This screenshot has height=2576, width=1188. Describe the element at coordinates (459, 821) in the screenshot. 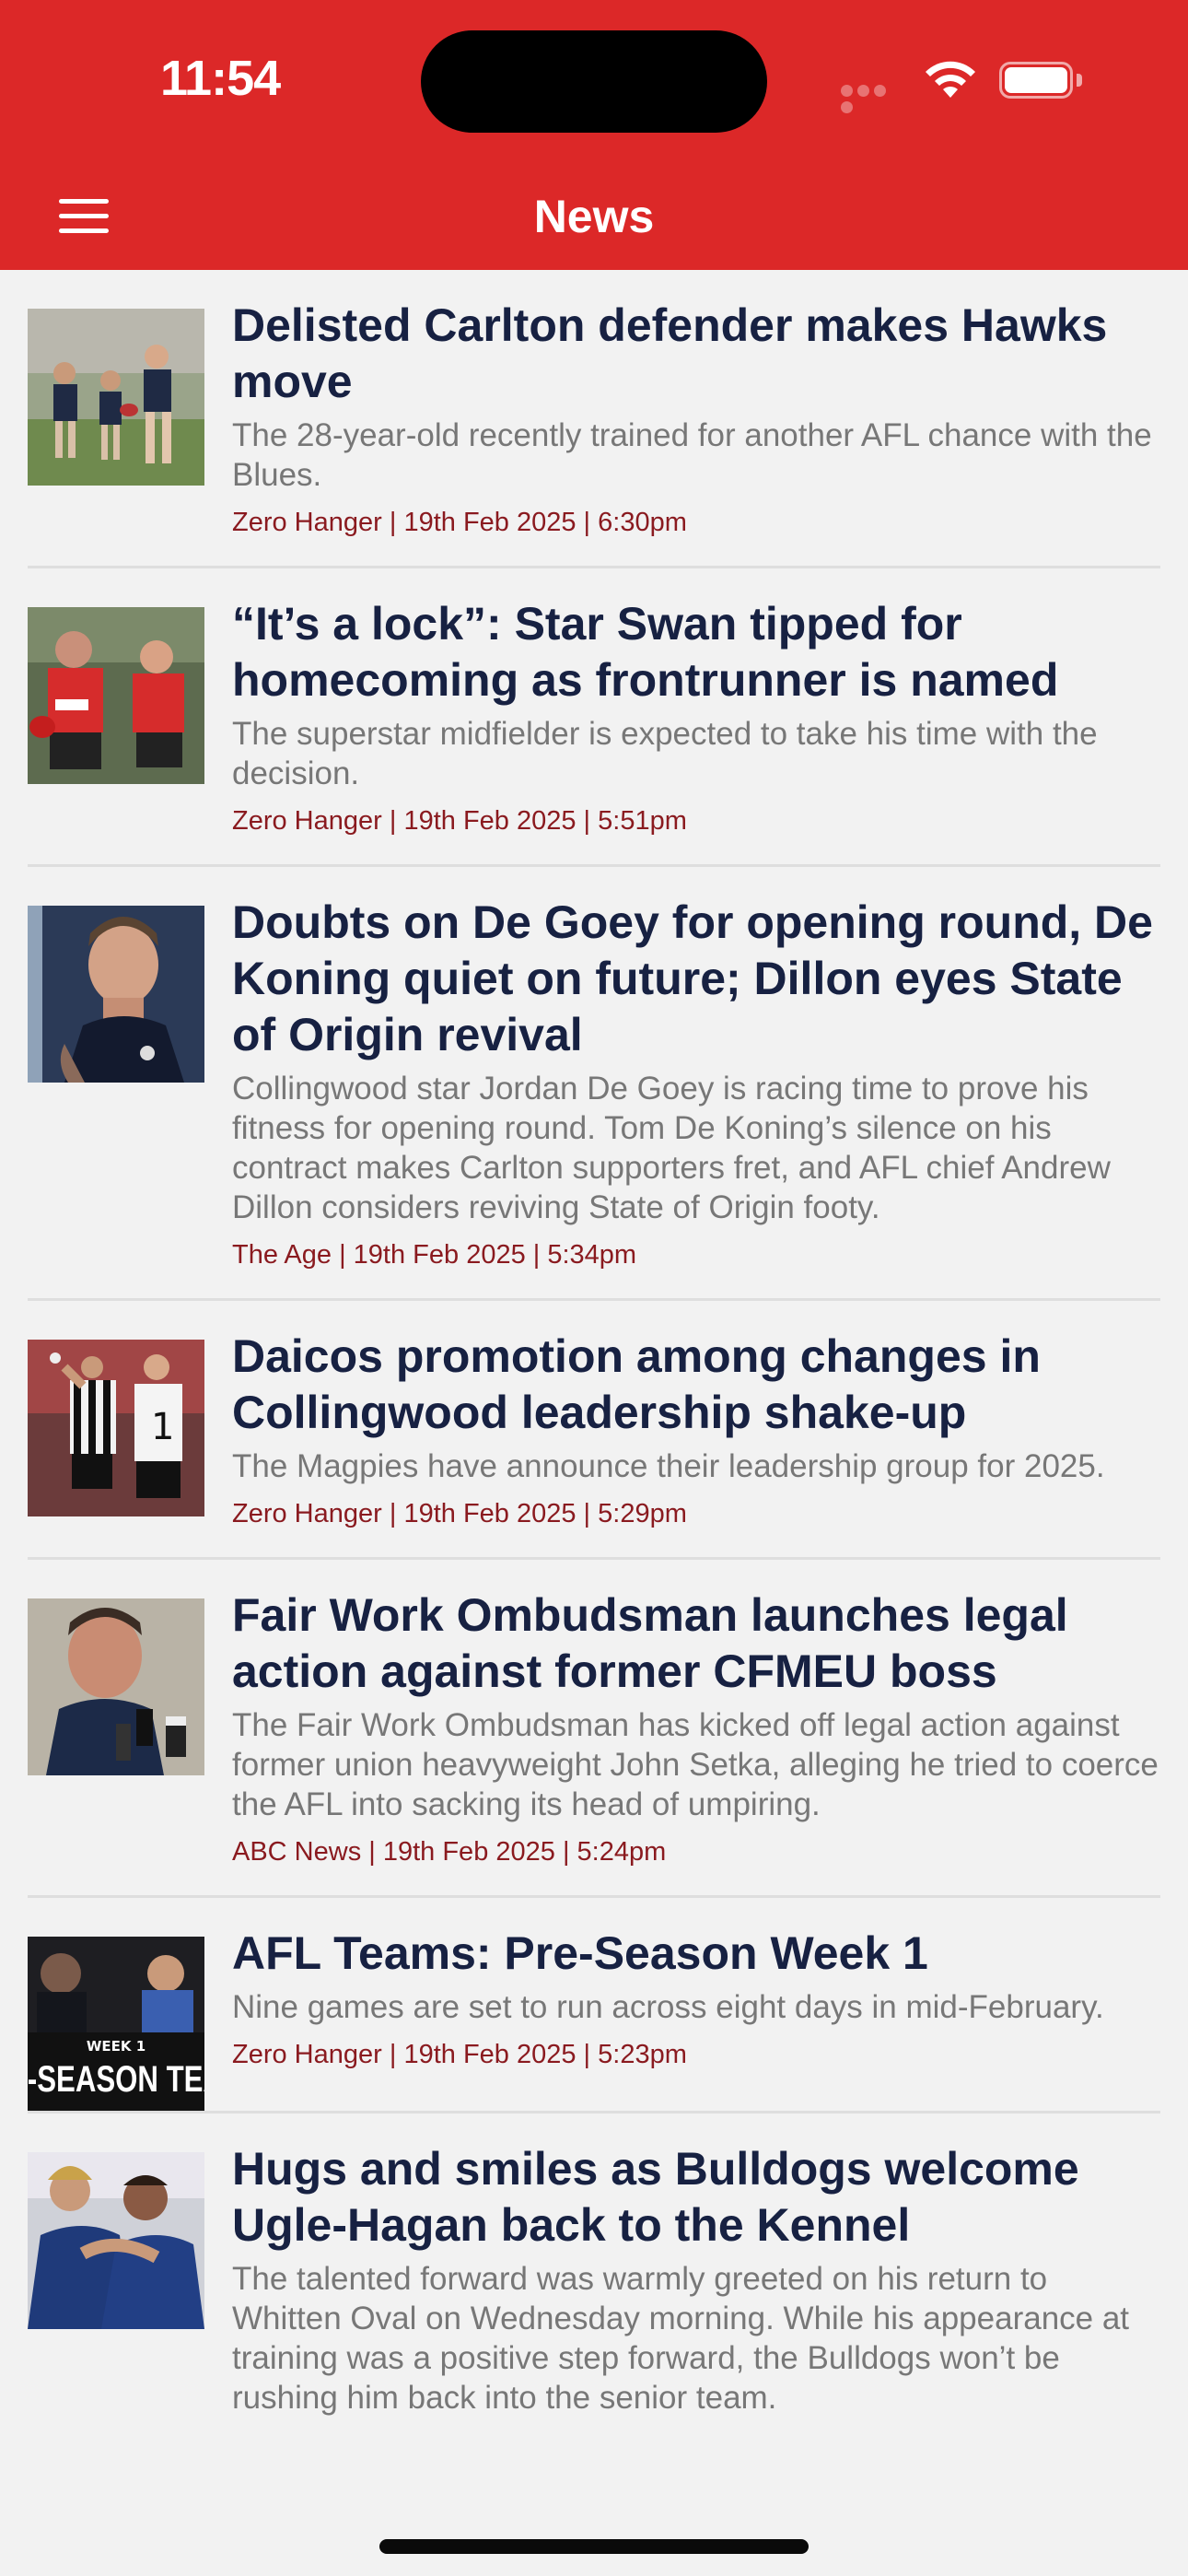

I see `article-byline: Zero Hanger | 19th Feb 2025 | 5:51pm` at that location.